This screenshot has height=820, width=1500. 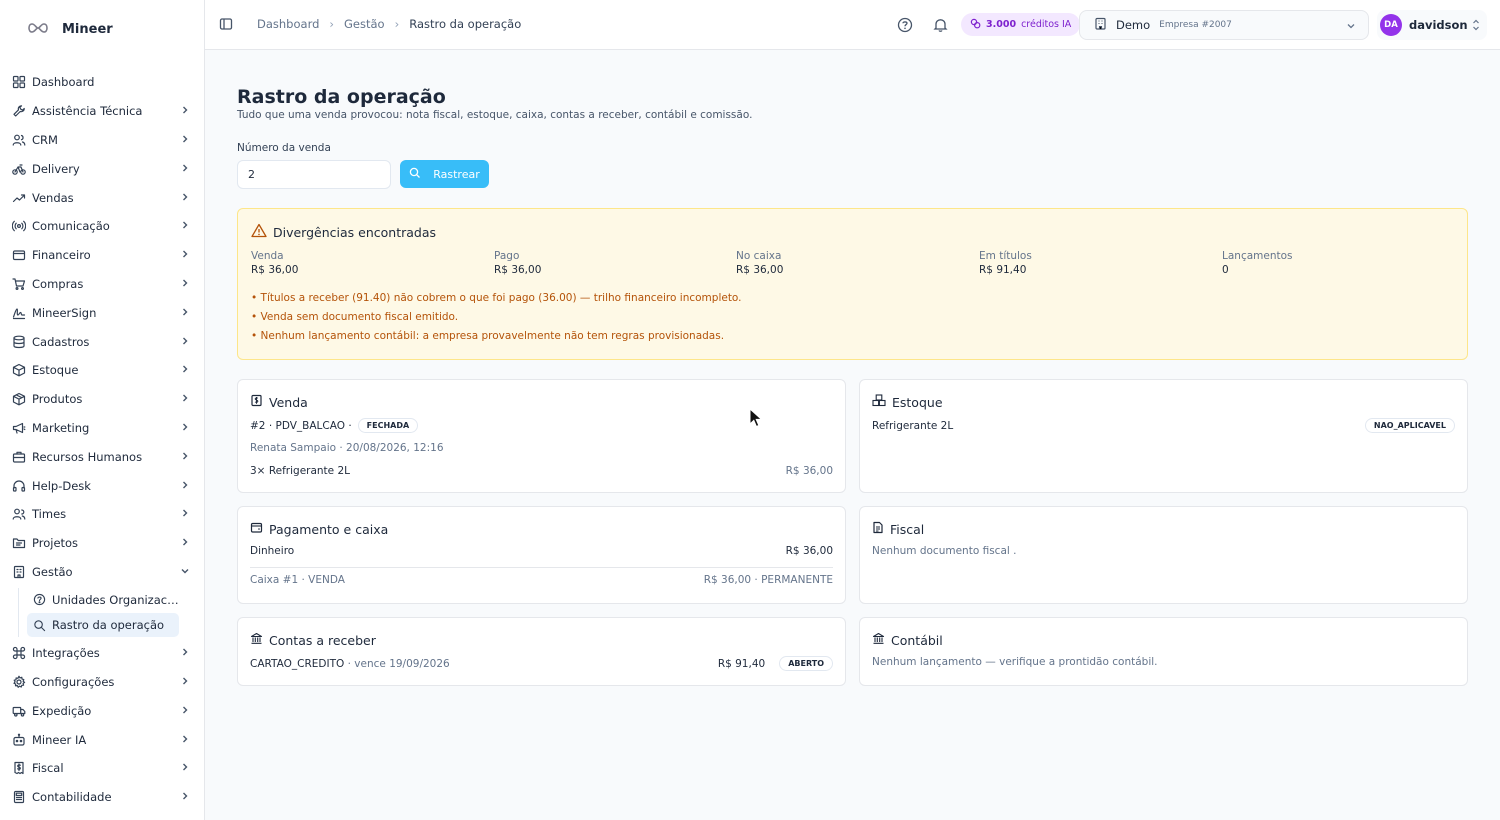 I want to click on gear-icon, so click(x=19, y=682).